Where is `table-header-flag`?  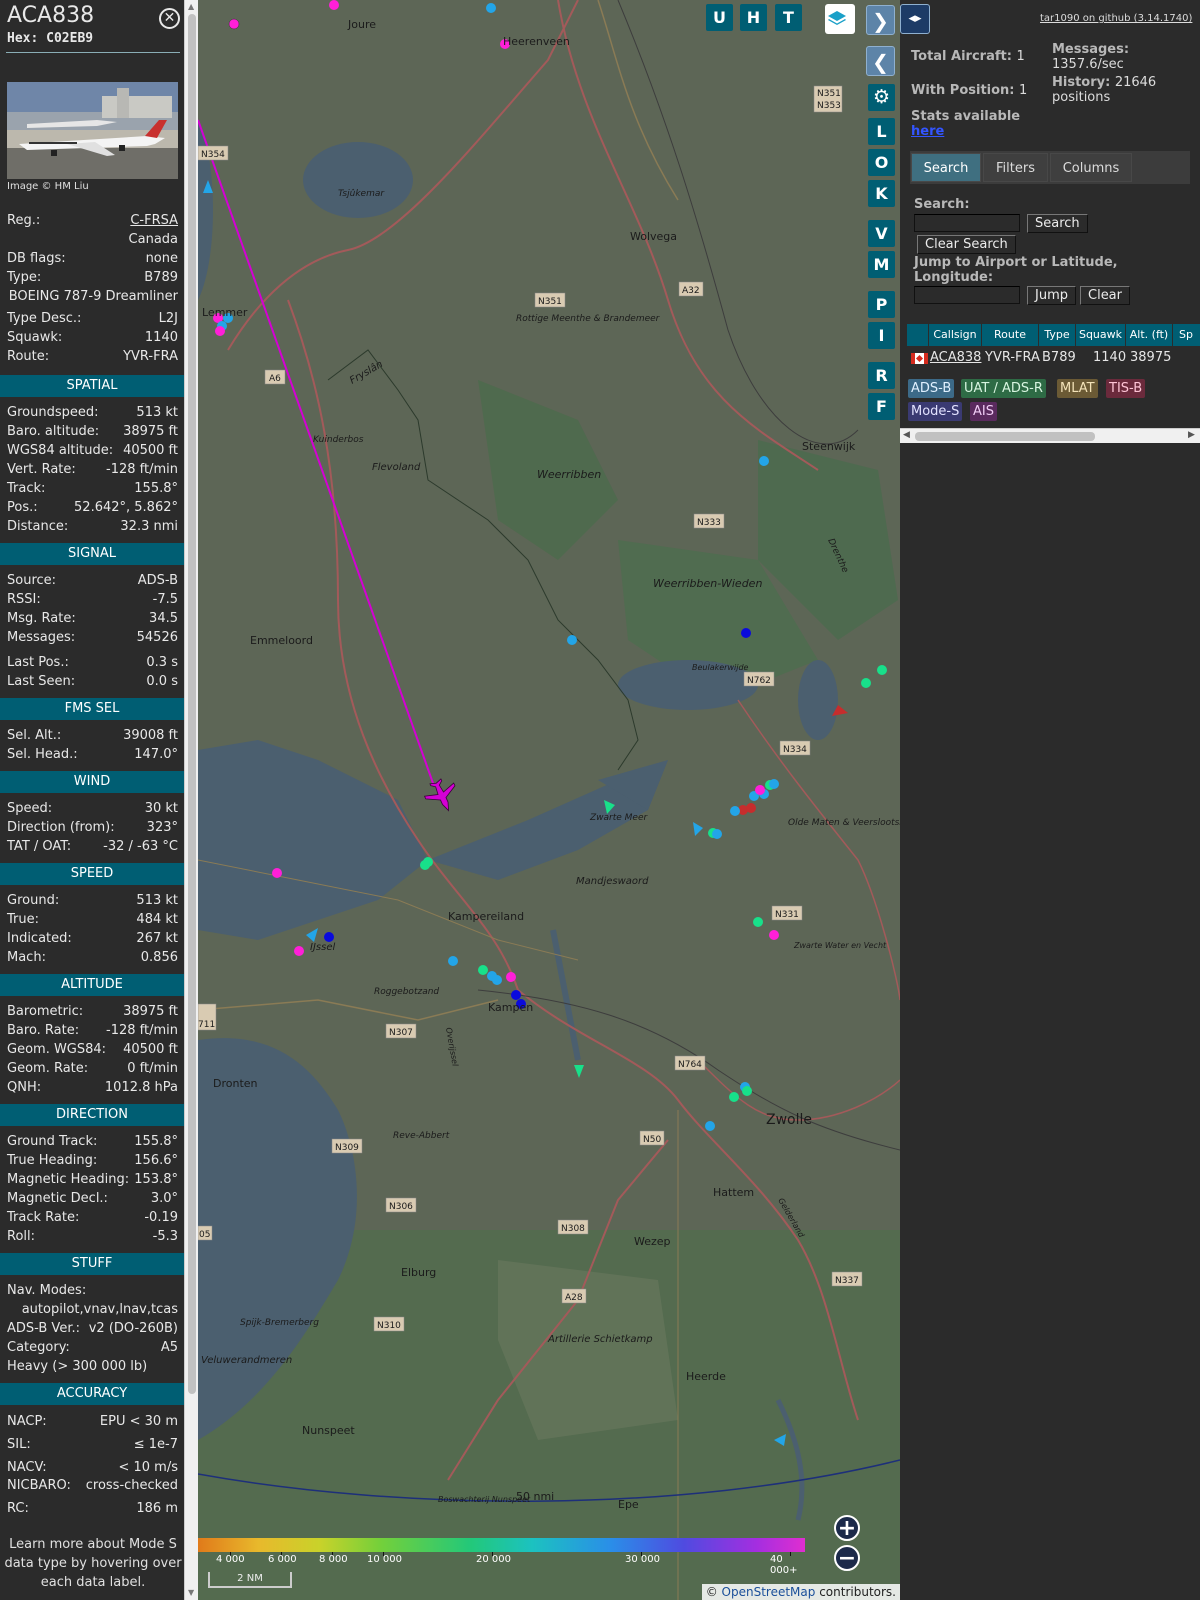
table-header-flag is located at coordinates (918, 335).